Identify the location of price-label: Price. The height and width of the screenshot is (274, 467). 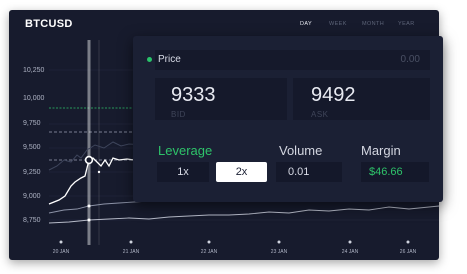
(169, 59).